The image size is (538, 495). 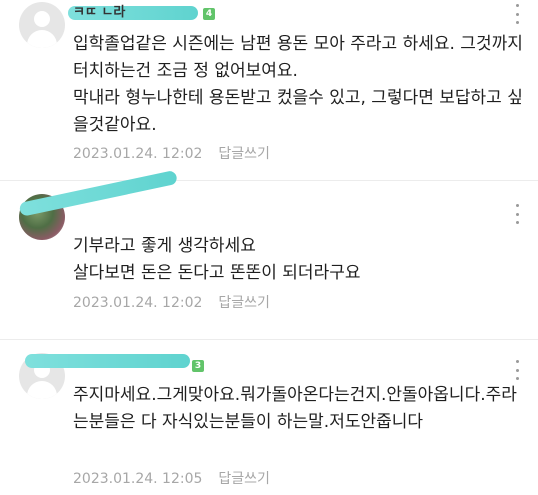 What do you see at coordinates (42, 19) in the screenshot?
I see `person-icon` at bounding box center [42, 19].